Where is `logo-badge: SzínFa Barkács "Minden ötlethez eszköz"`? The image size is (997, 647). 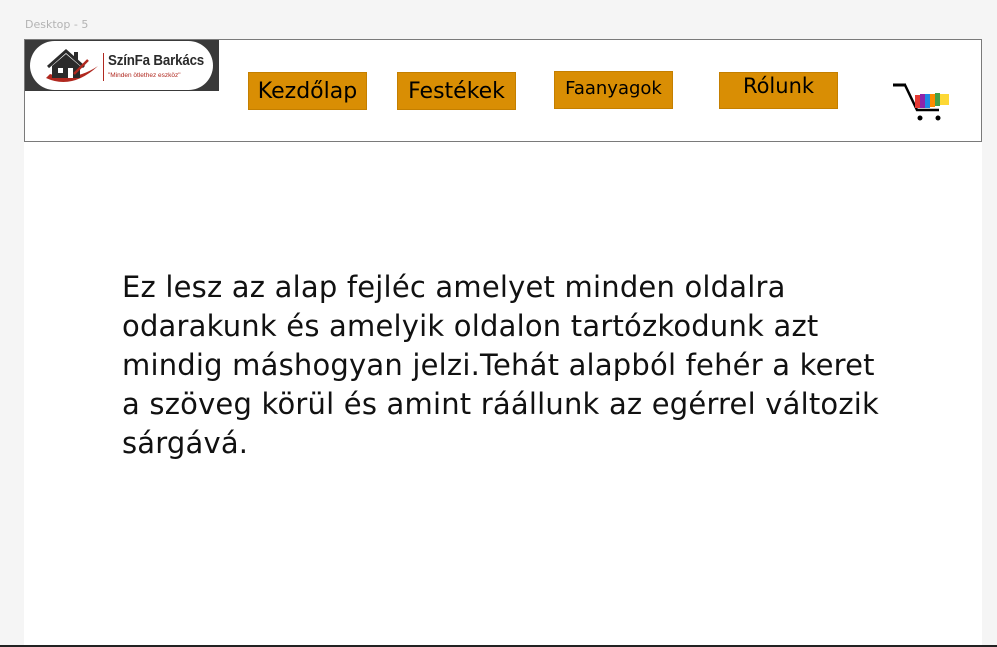 logo-badge: SzínFa Barkács "Minden ötlethez eszköz" is located at coordinates (121, 65).